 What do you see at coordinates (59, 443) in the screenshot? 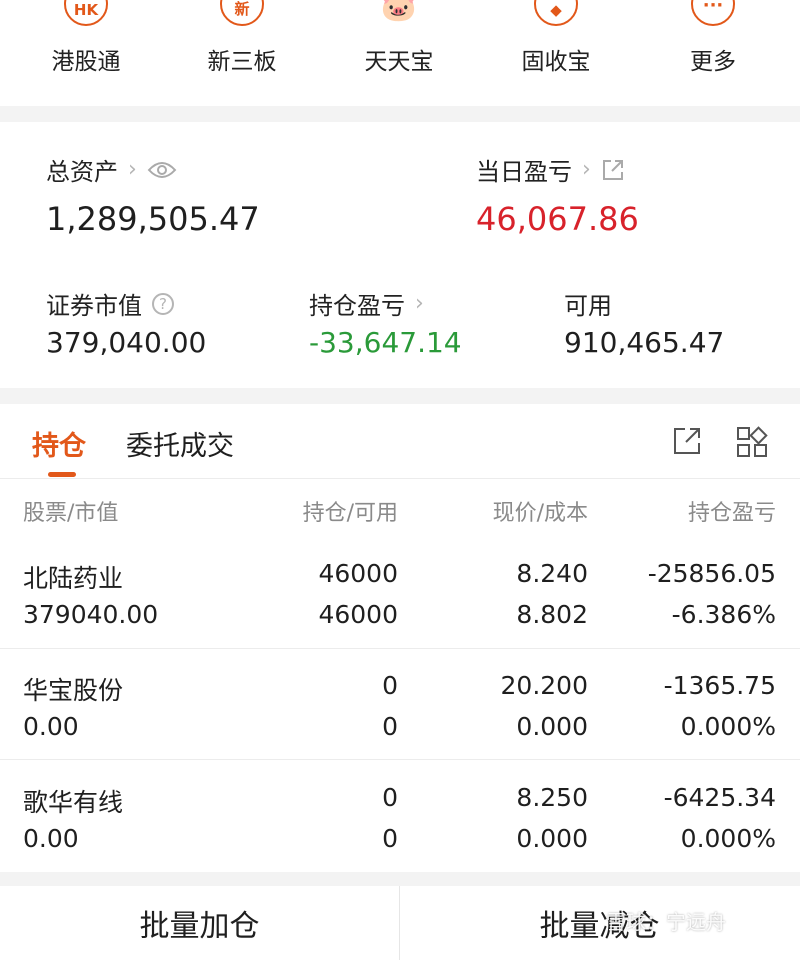
I see `tab-holdings: 持仓` at bounding box center [59, 443].